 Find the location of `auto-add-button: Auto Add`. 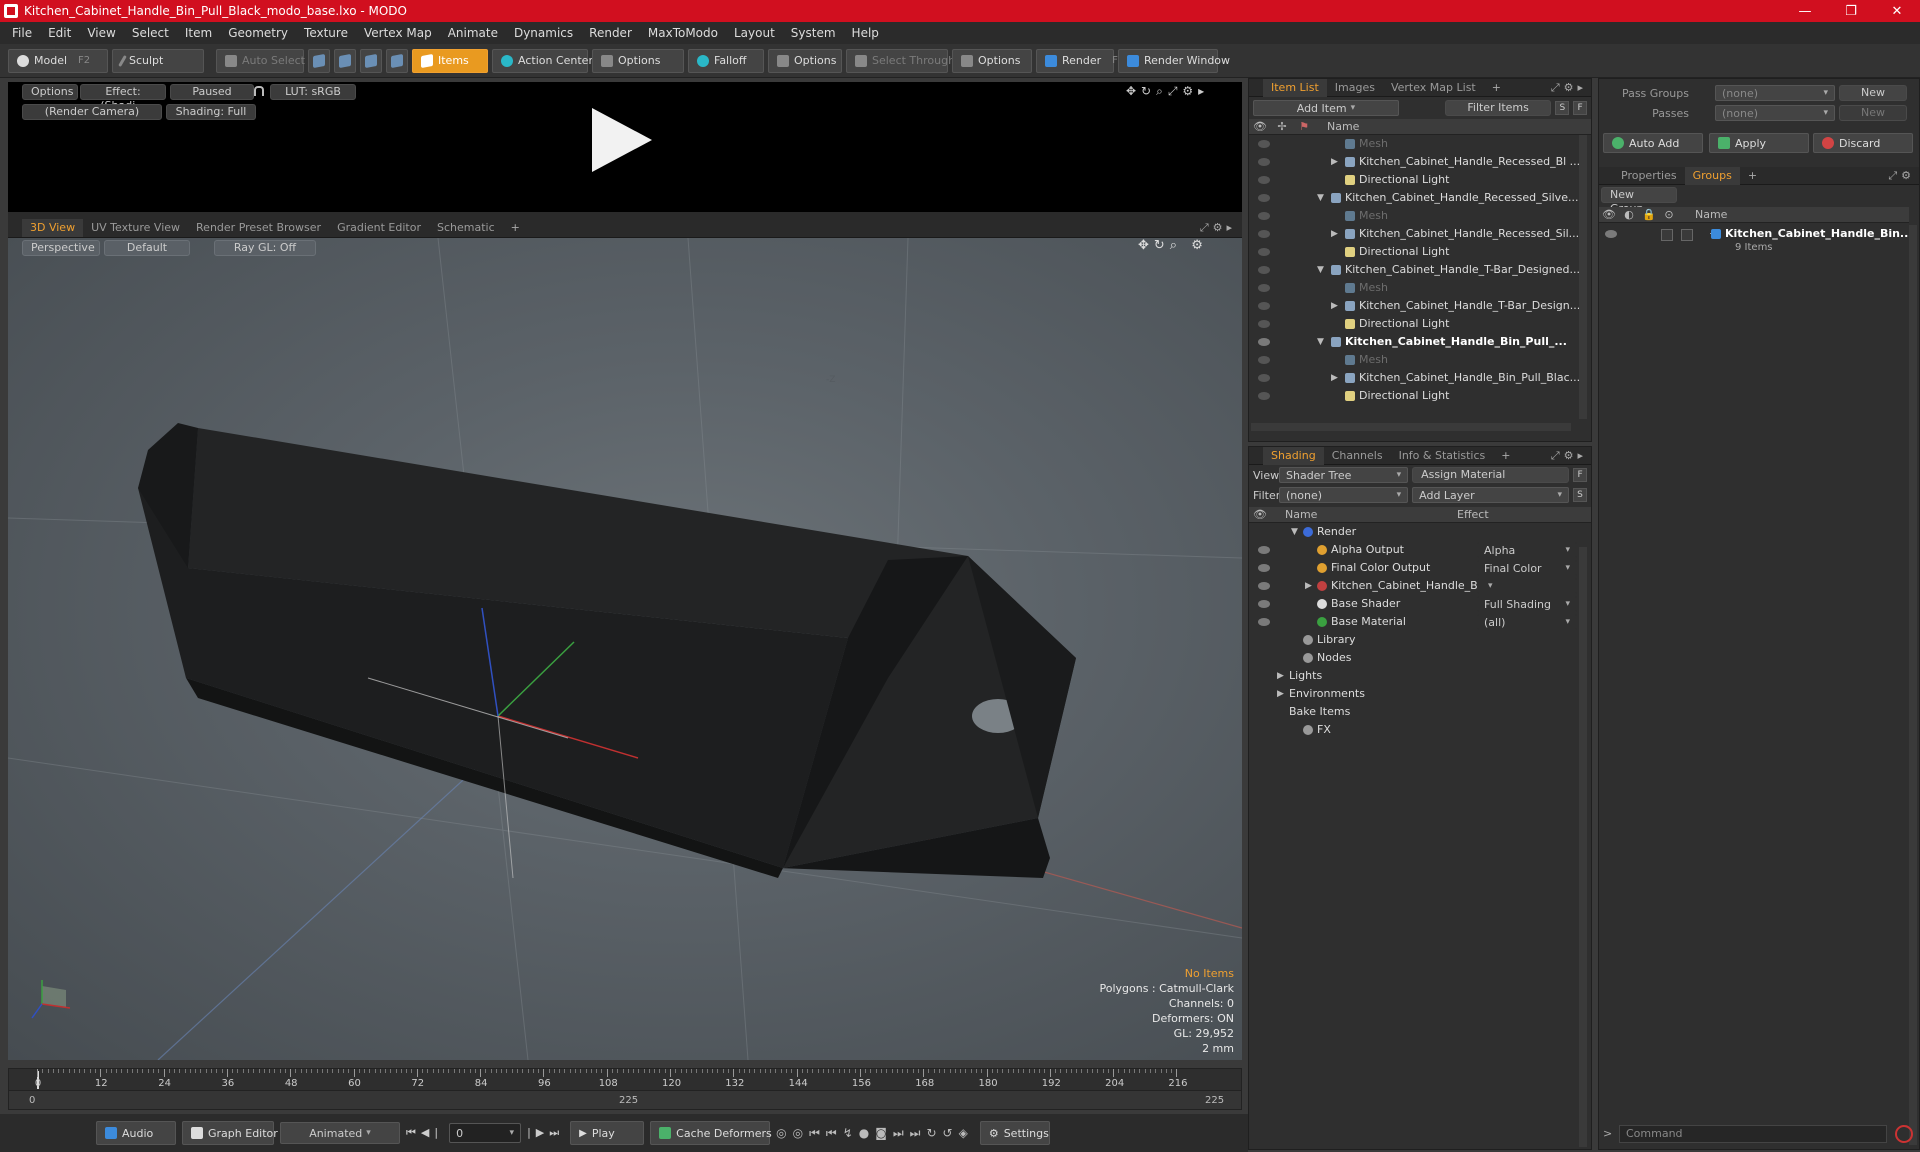

auto-add-button: Auto Add is located at coordinates (1653, 143).